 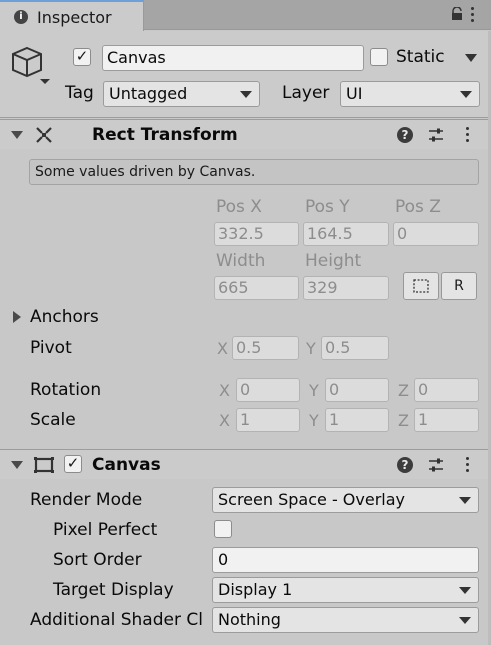 I want to click on scale-label: Scale, so click(x=53, y=420).